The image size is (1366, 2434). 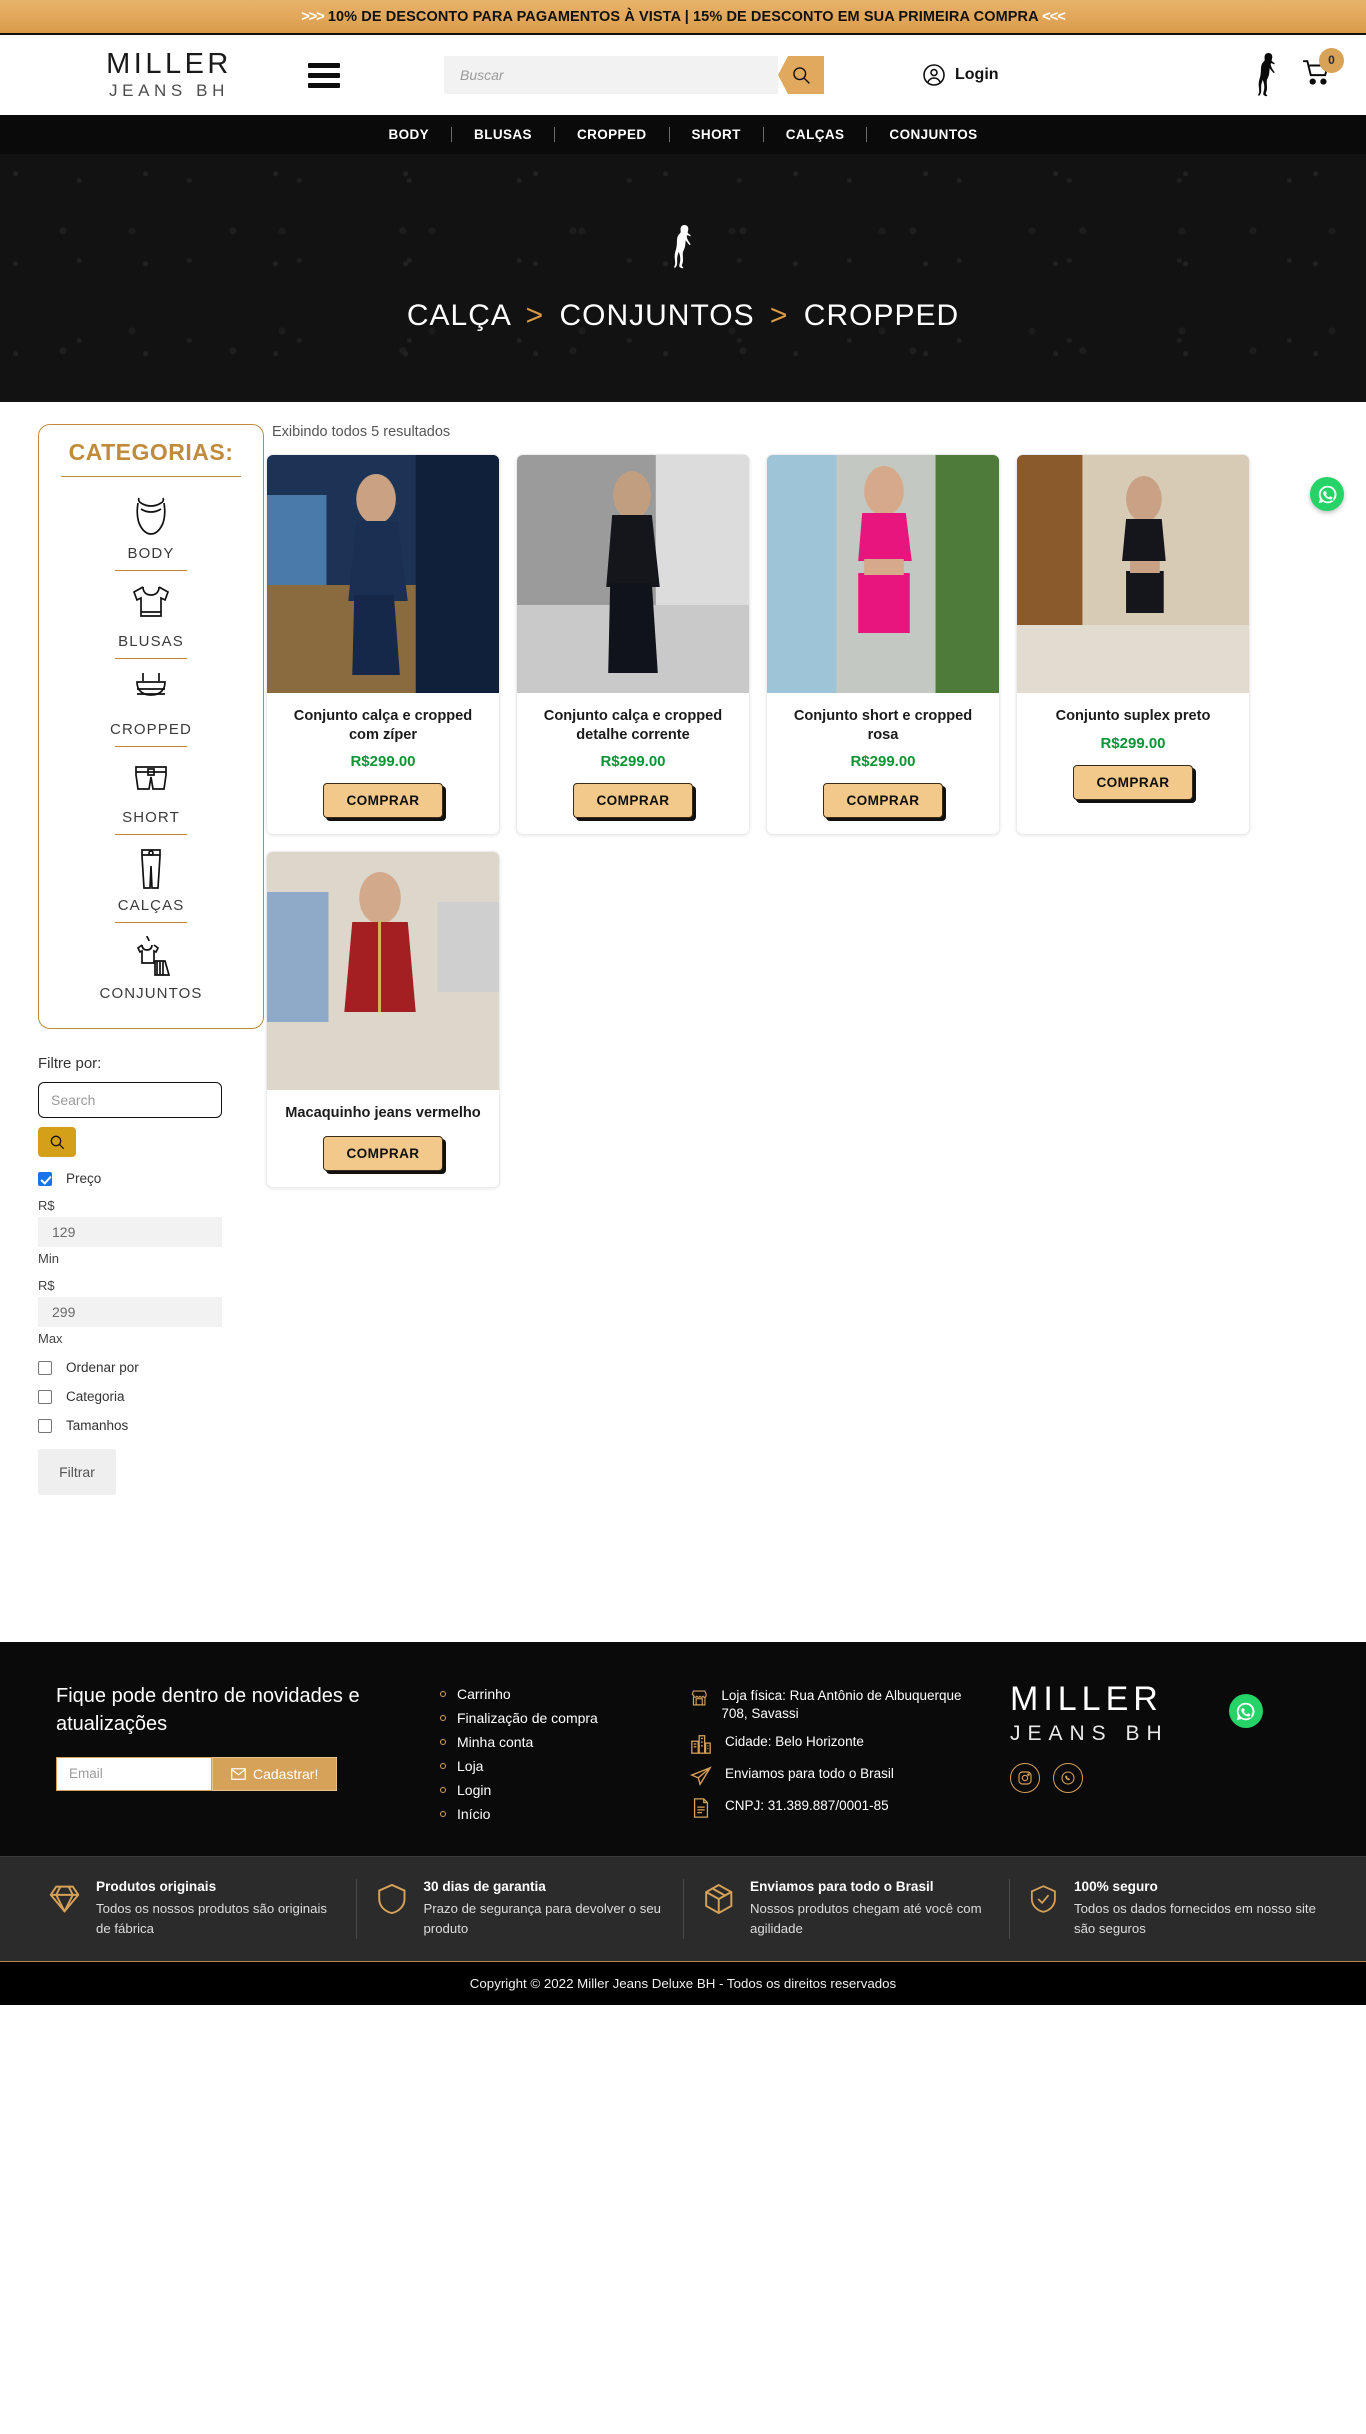 What do you see at coordinates (474, 1790) in the screenshot?
I see `footer-link-label: Login` at bounding box center [474, 1790].